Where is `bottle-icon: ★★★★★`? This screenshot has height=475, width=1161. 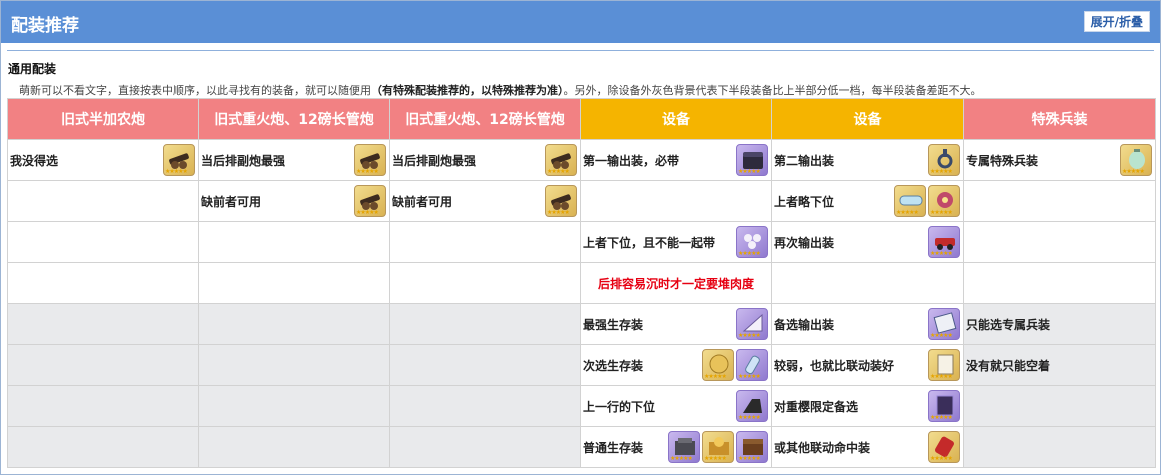
bottle-icon: ★★★★★ is located at coordinates (752, 365).